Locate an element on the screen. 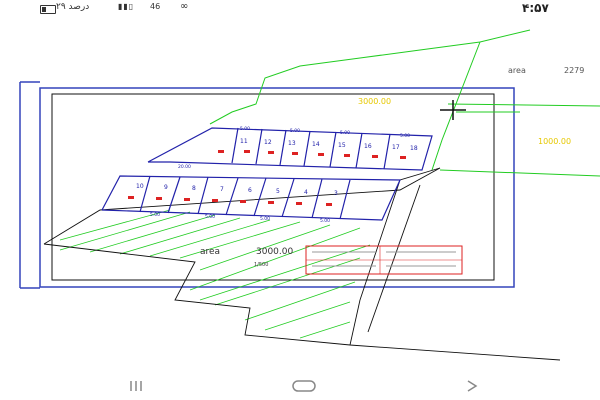  lot-number: 12 is located at coordinates (268, 142).